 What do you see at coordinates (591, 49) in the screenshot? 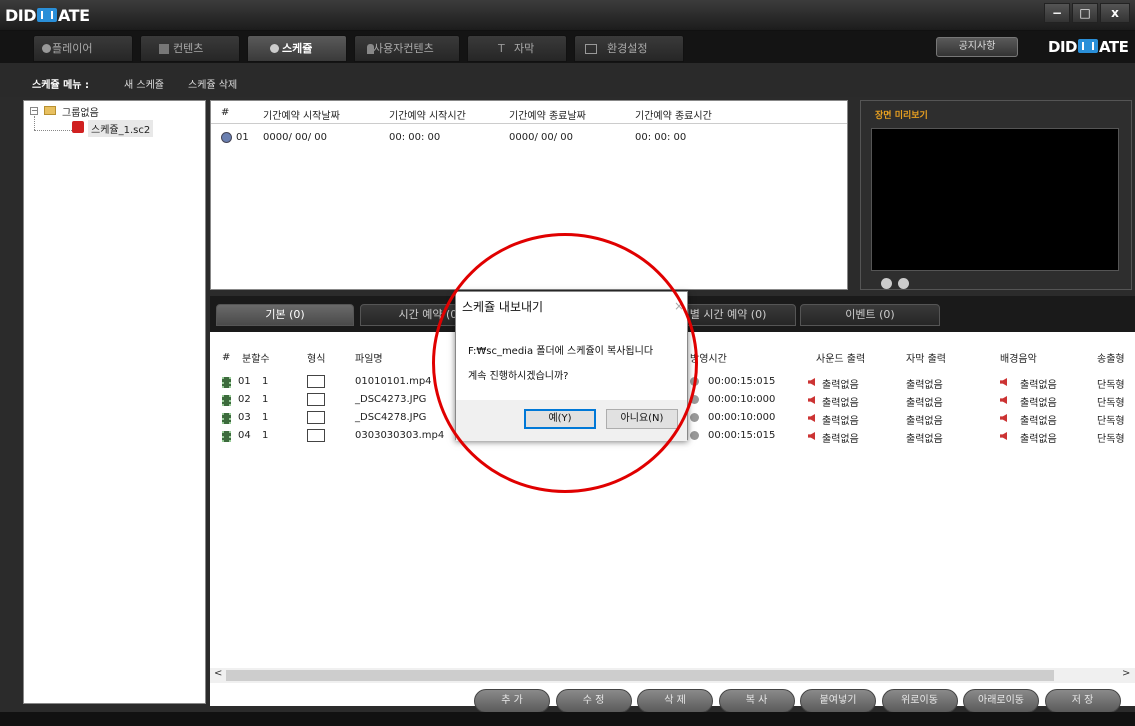
I see `settings-icon` at bounding box center [591, 49].